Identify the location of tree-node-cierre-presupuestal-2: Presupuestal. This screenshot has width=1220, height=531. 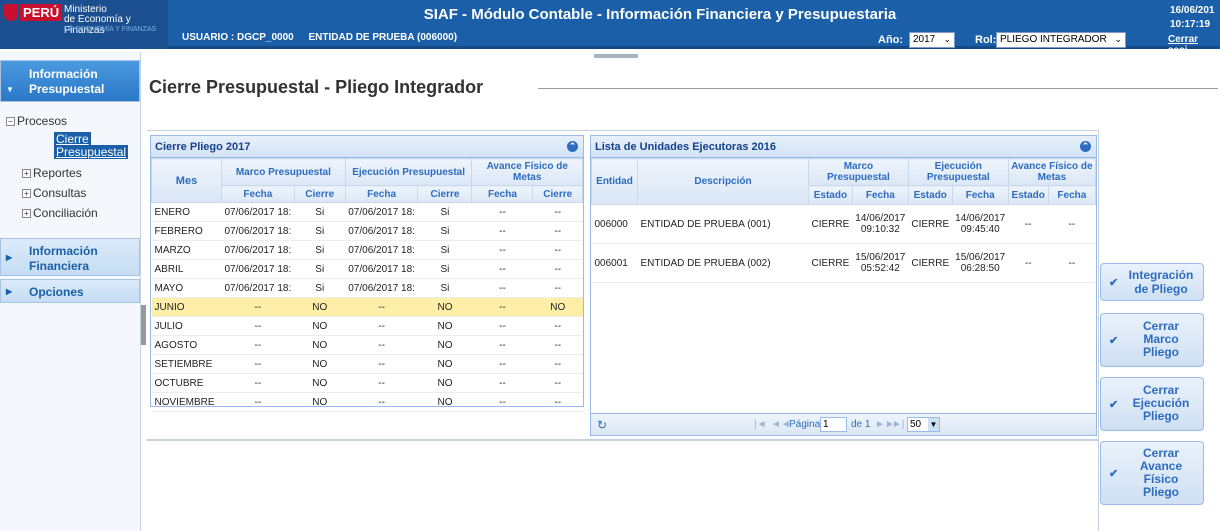
(91, 152).